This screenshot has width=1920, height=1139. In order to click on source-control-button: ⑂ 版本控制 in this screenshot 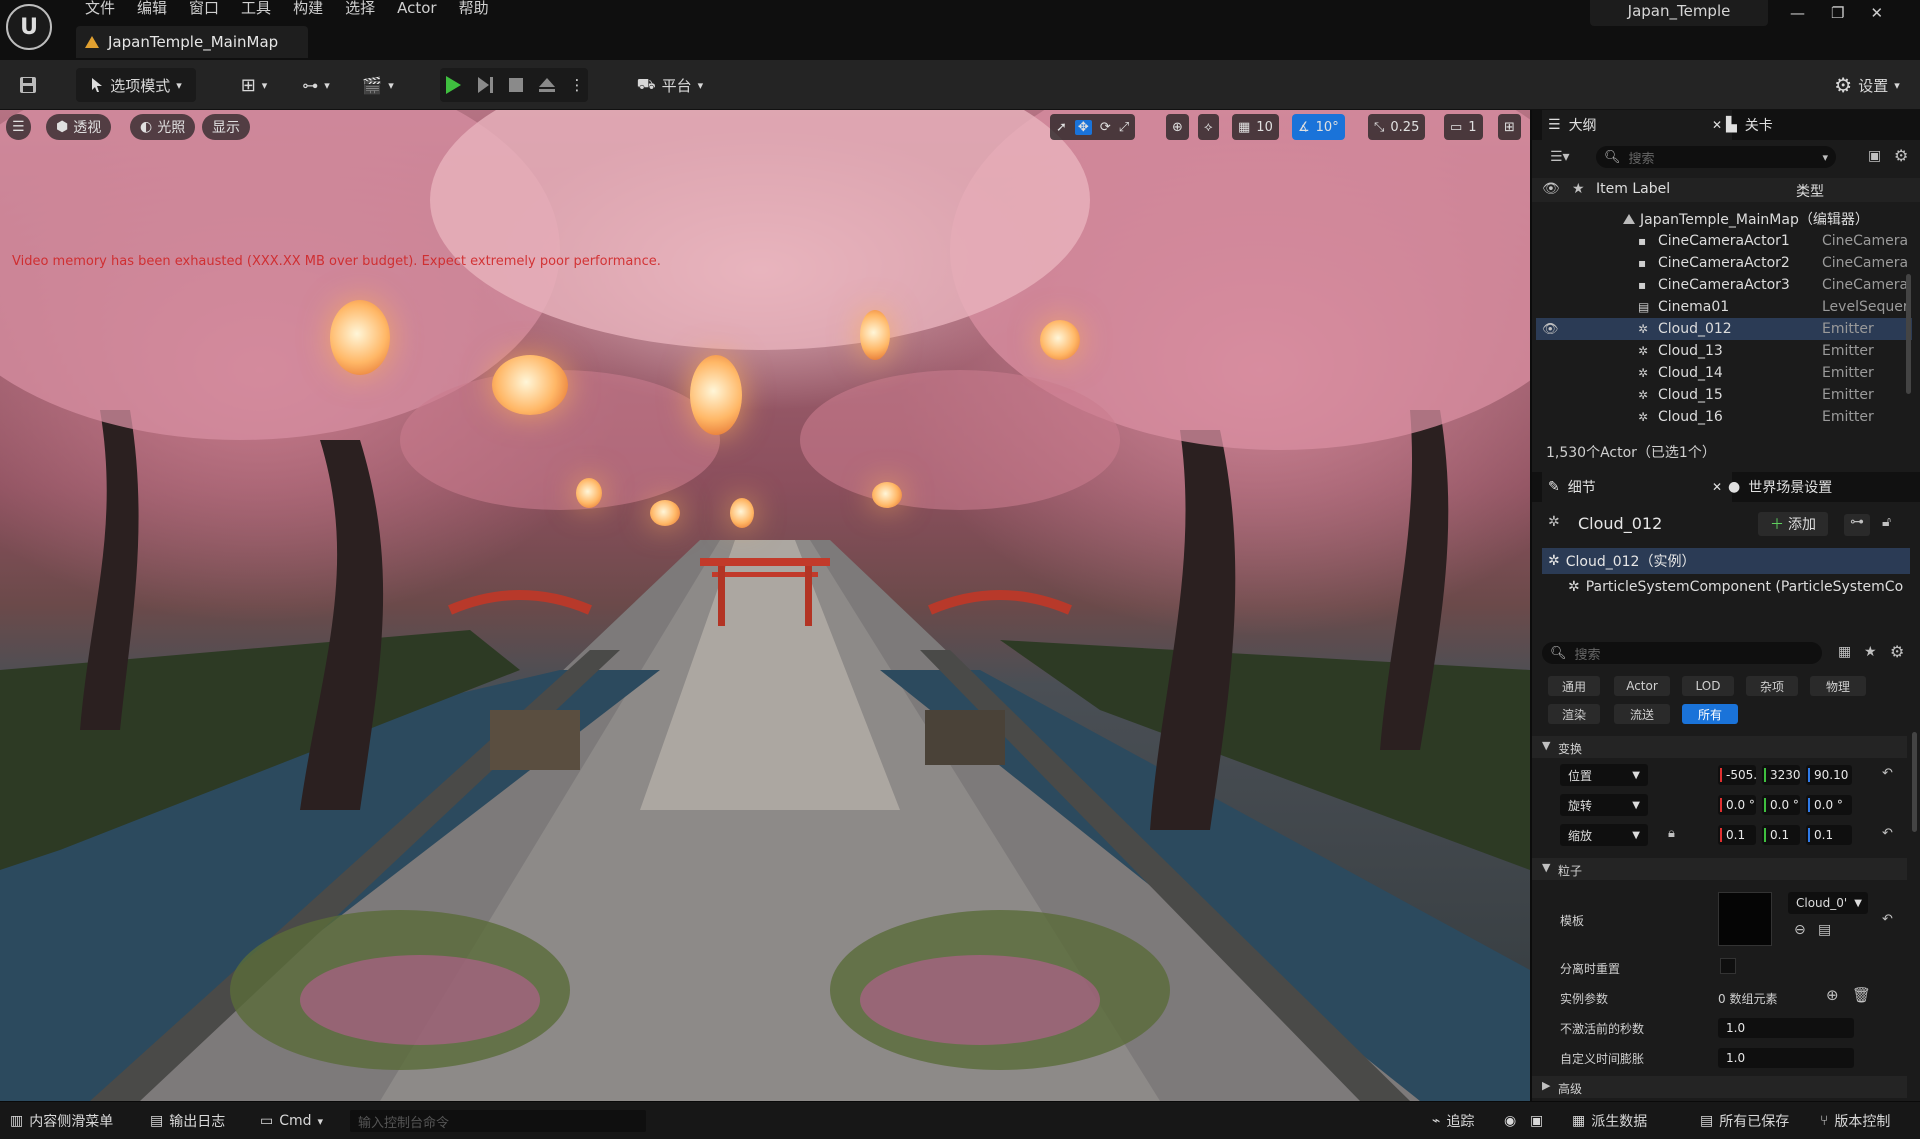, I will do `click(1855, 1121)`.